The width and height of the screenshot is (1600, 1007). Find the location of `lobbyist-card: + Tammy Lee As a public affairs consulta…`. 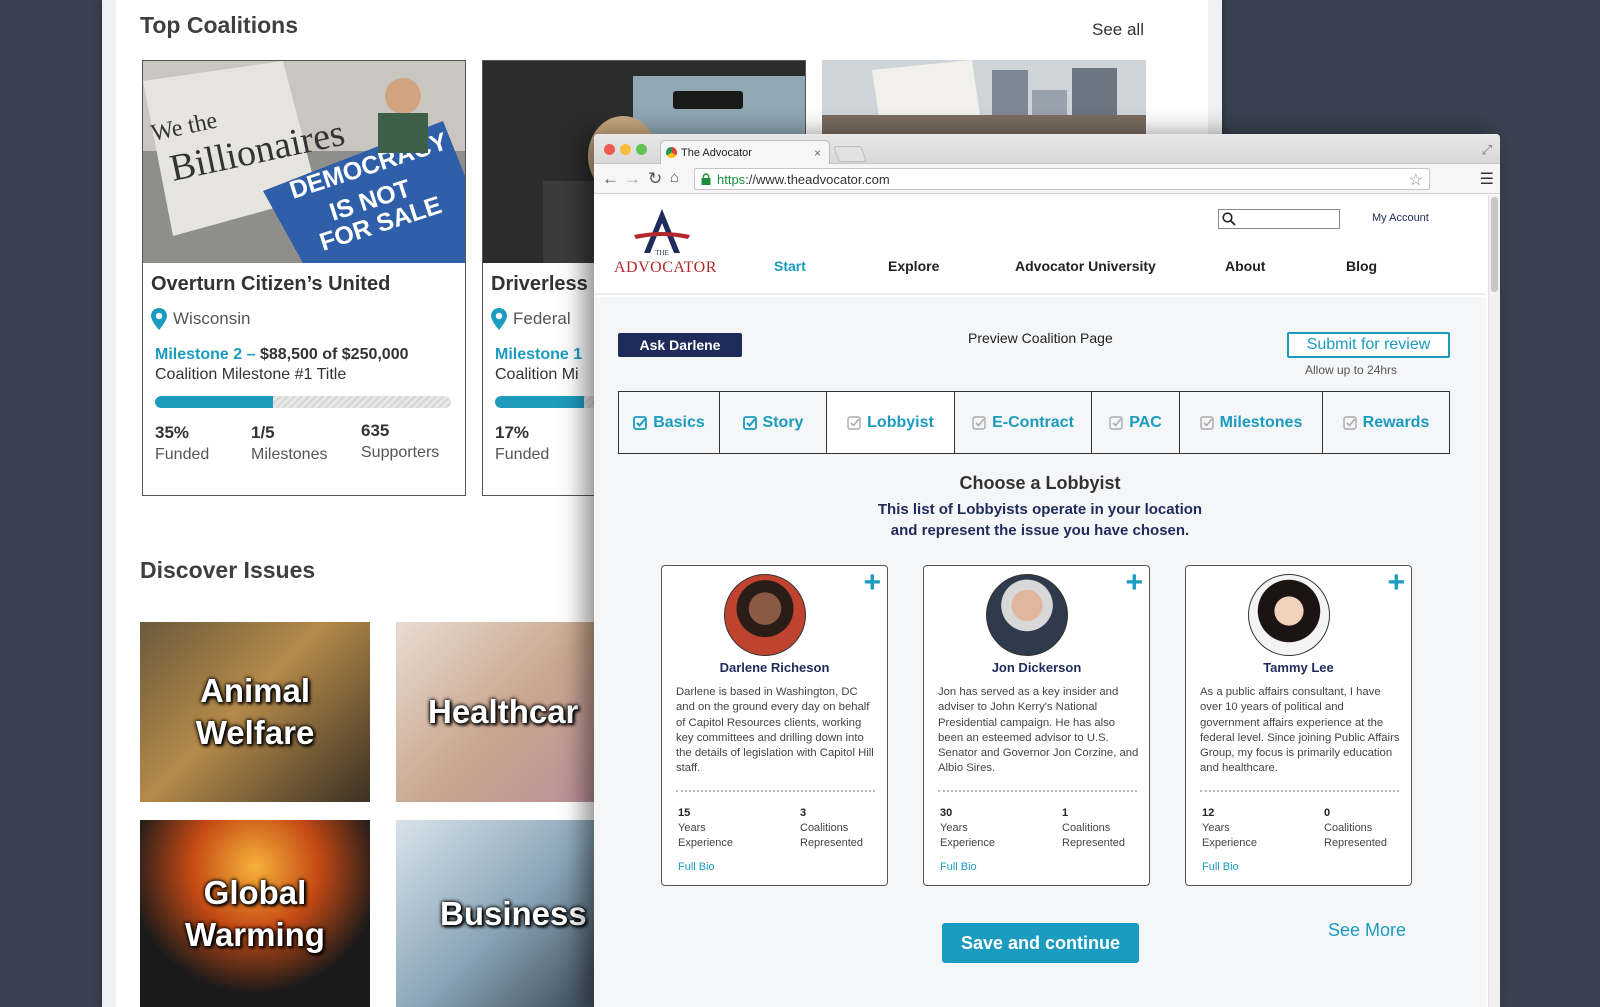

lobbyist-card: + Tammy Lee As a public affairs consulta… is located at coordinates (1298, 725).